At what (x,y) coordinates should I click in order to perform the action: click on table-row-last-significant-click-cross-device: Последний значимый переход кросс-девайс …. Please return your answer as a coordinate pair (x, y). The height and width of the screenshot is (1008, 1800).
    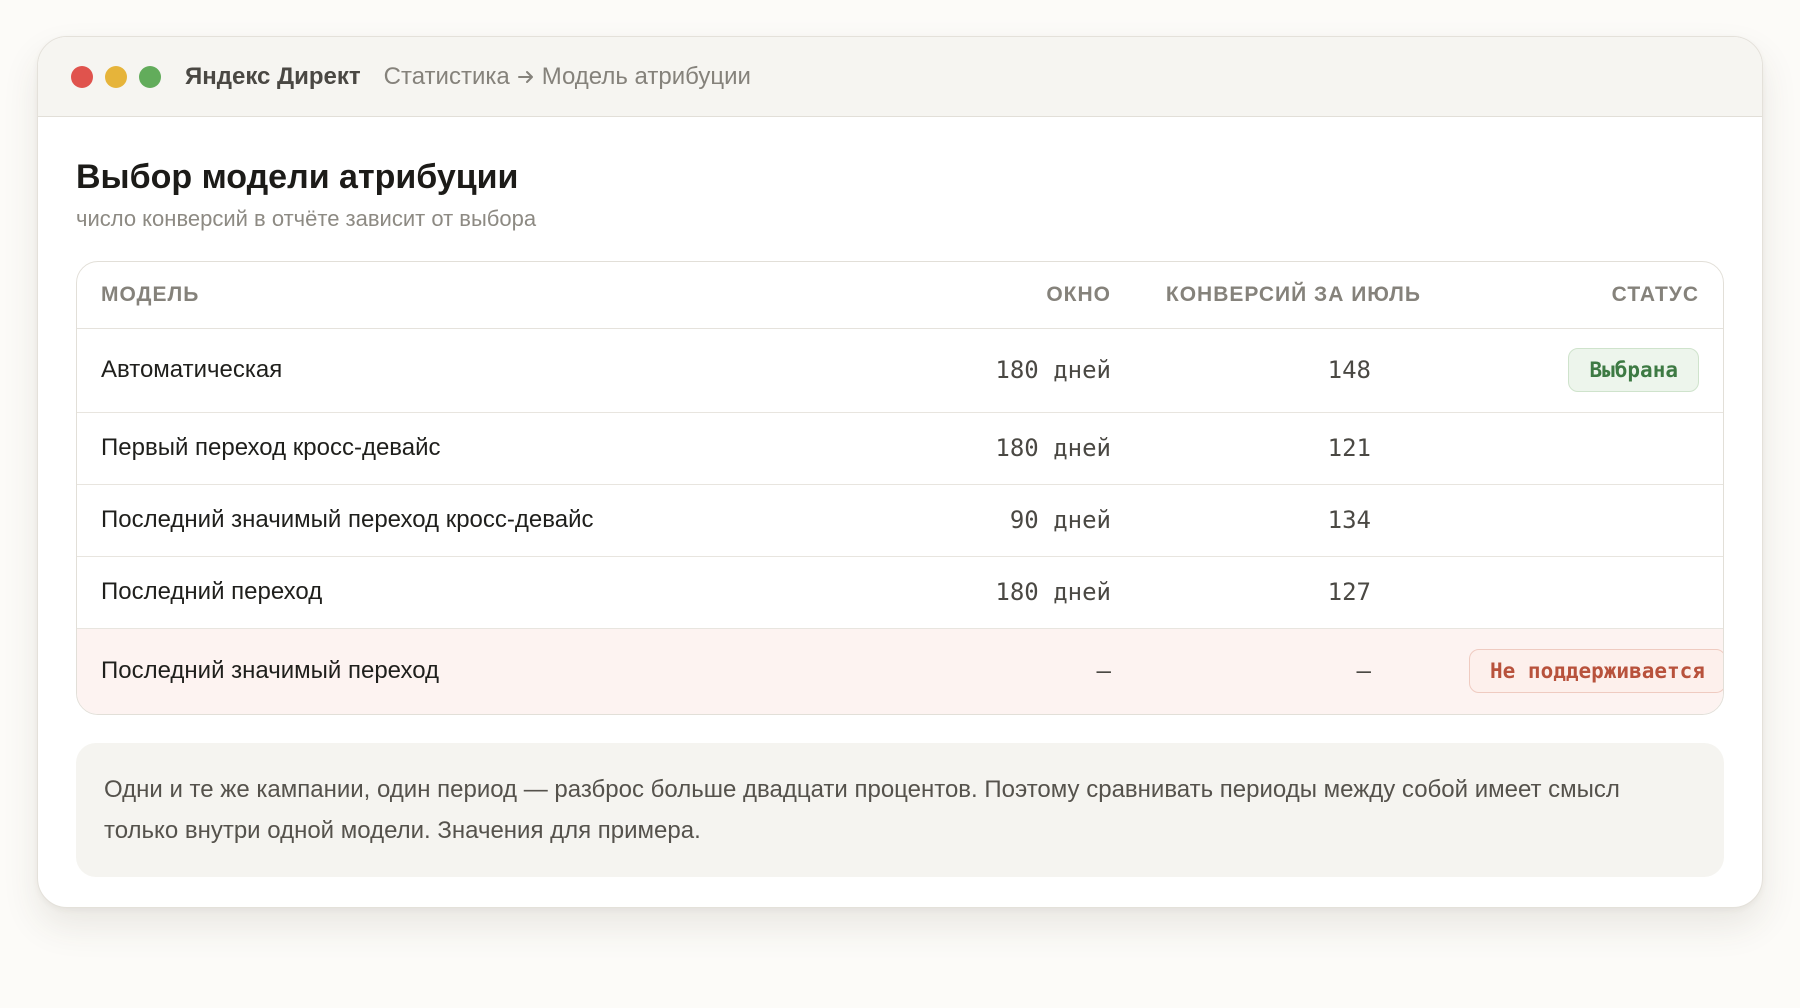
    Looking at the image, I should click on (900, 520).